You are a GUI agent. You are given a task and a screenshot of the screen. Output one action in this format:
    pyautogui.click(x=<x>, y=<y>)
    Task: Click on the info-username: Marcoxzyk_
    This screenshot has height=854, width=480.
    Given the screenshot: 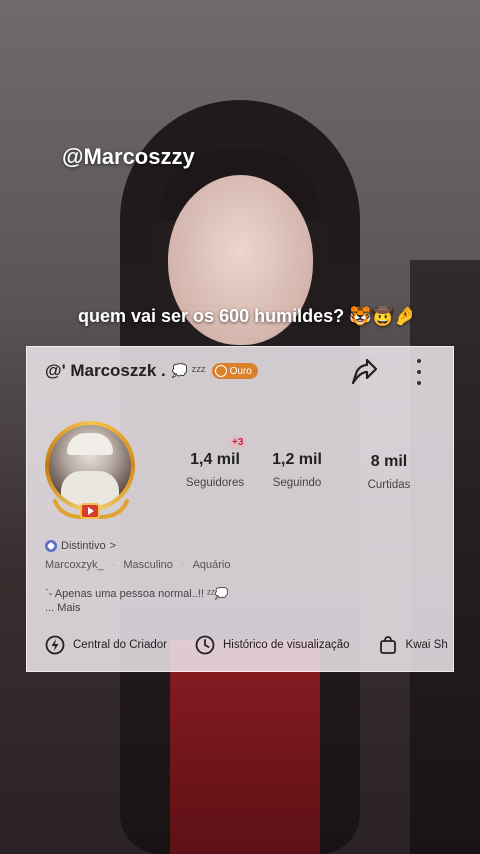 What is the action you would take?
    pyautogui.click(x=74, y=565)
    